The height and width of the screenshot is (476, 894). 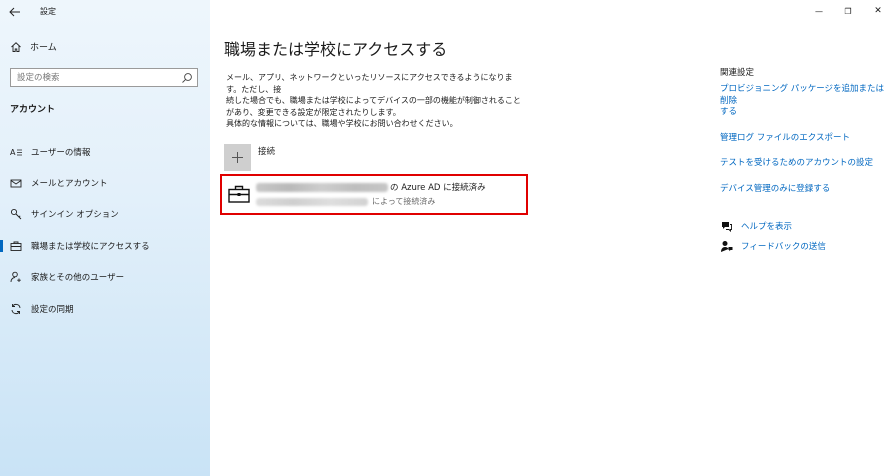 What do you see at coordinates (737, 73) in the screenshot?
I see `related-settings-heading: 関連設定` at bounding box center [737, 73].